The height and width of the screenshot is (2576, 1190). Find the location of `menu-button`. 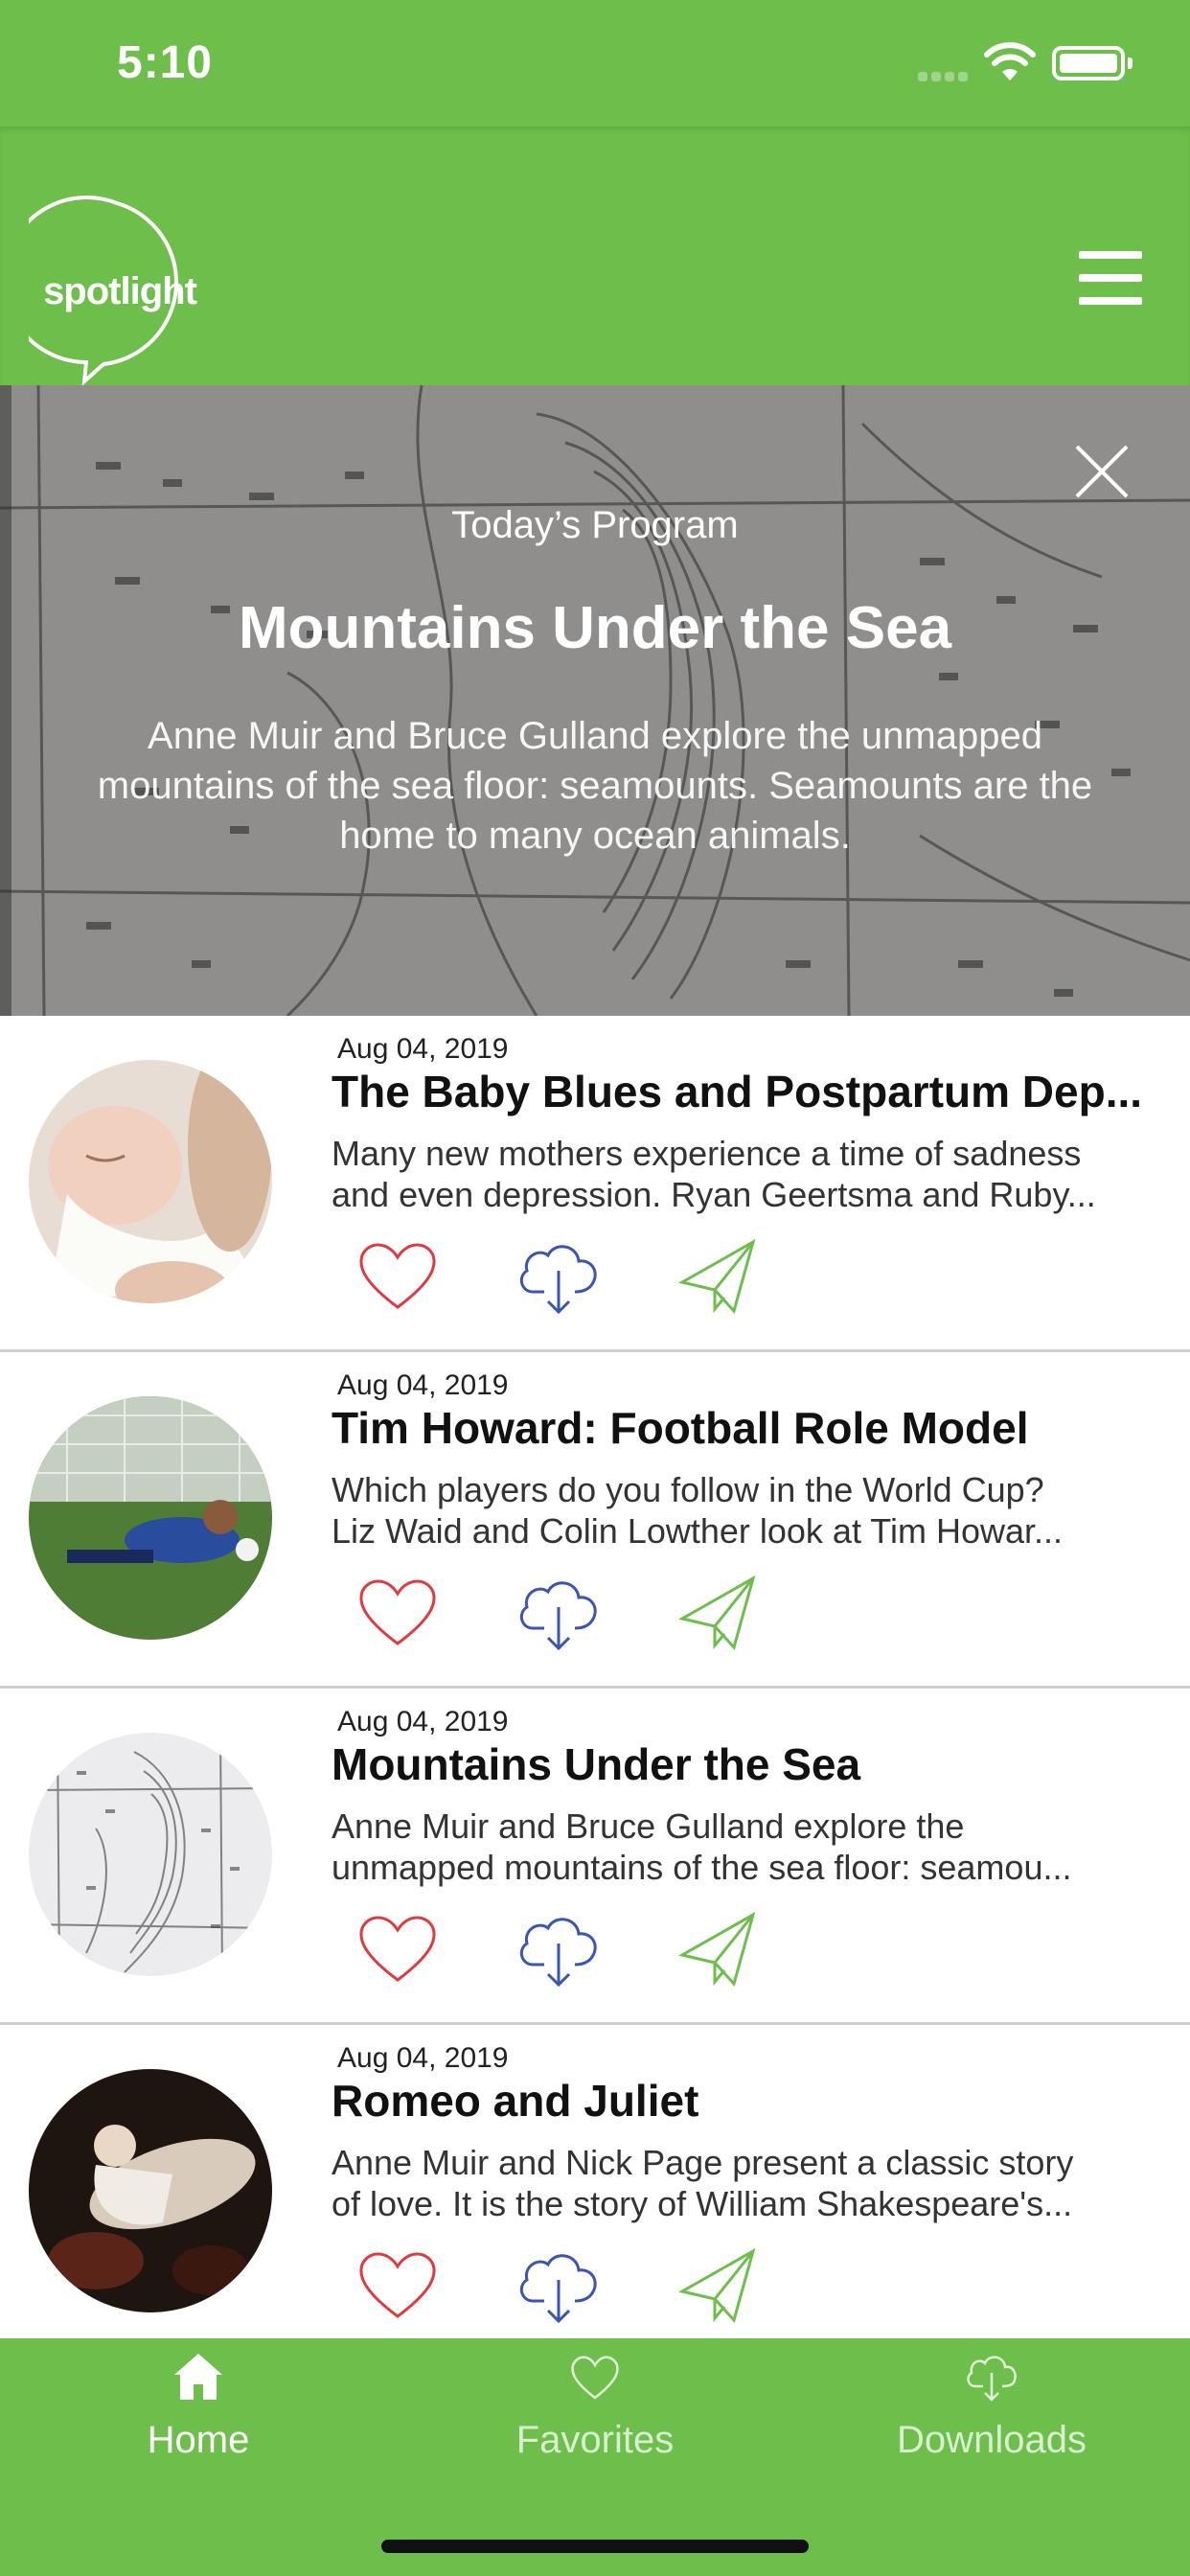

menu-button is located at coordinates (1110, 278).